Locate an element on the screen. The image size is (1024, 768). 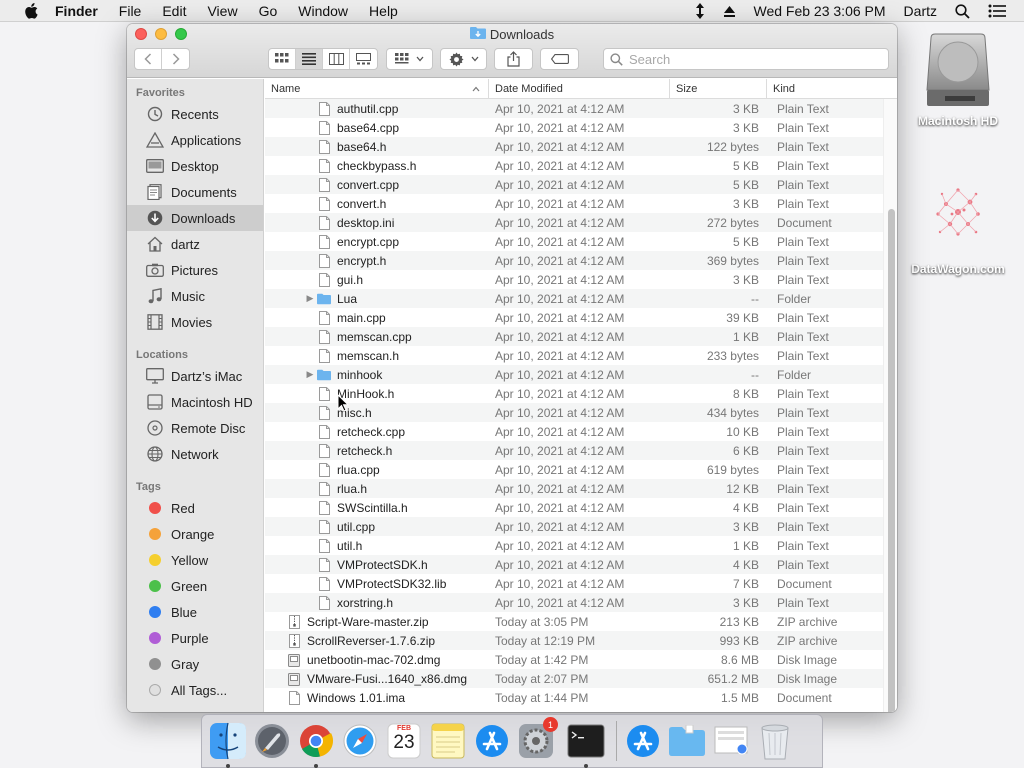
sidebar-item-remote-disc: Remote Disc is located at coordinates (195, 428).